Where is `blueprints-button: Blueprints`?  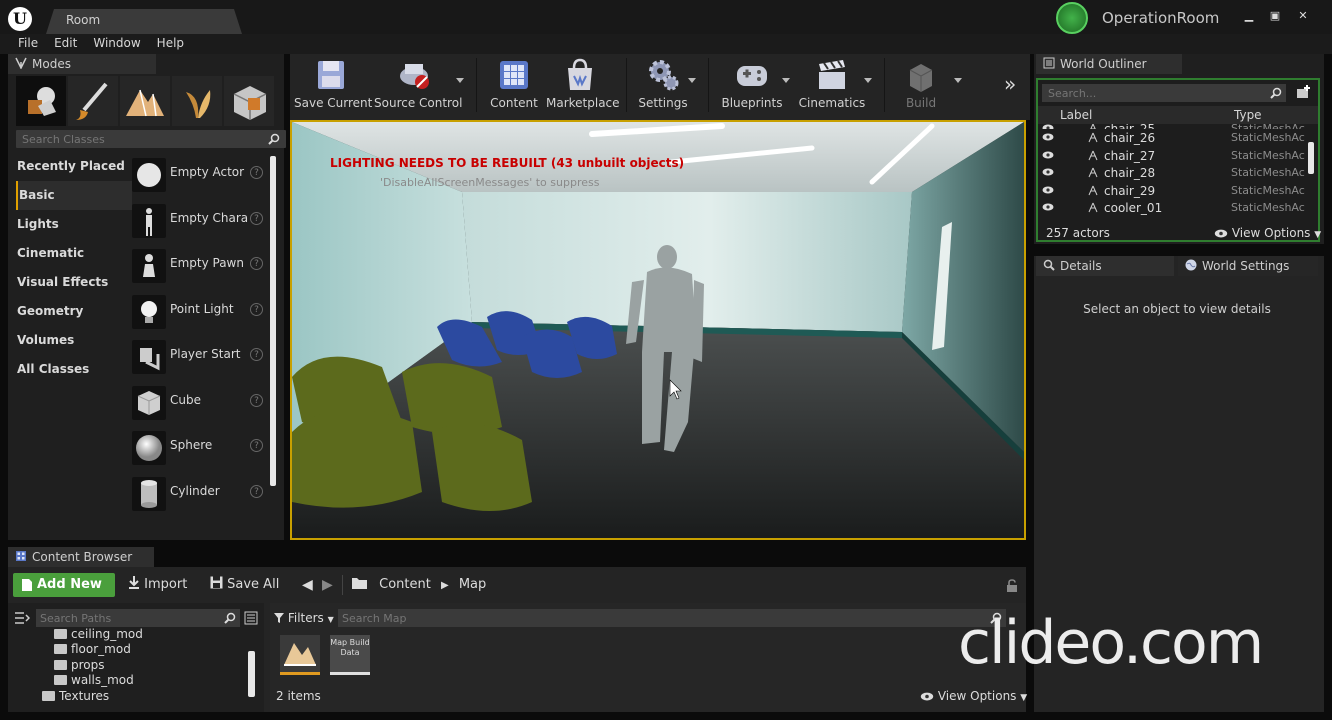
blueprints-button: Blueprints is located at coordinates (752, 84).